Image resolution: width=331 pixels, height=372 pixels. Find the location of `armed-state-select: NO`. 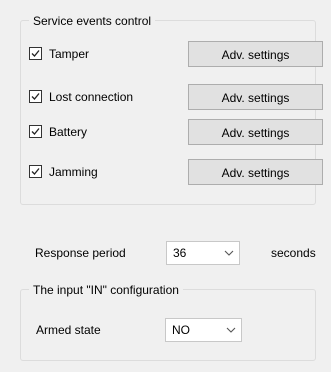

armed-state-select: NO is located at coordinates (203, 330).